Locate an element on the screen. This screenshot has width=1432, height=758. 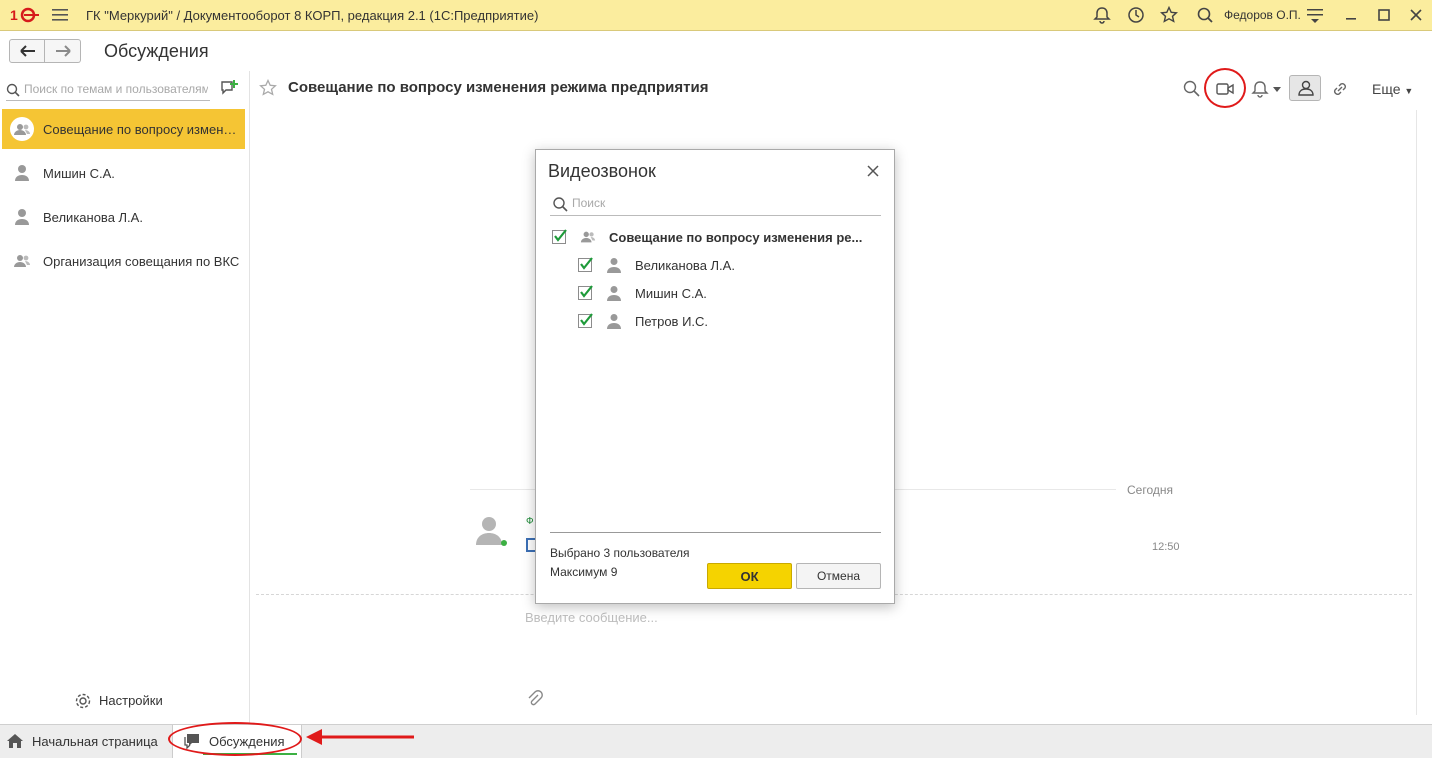
annotation-arrow-icon is located at coordinates (360, 737).